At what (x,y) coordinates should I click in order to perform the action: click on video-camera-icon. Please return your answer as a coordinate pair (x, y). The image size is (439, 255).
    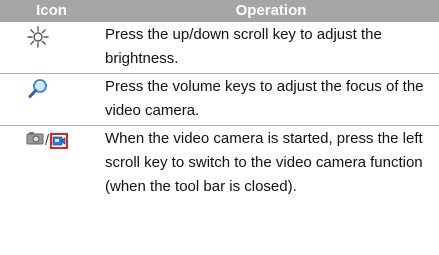
    Looking at the image, I should click on (59, 140).